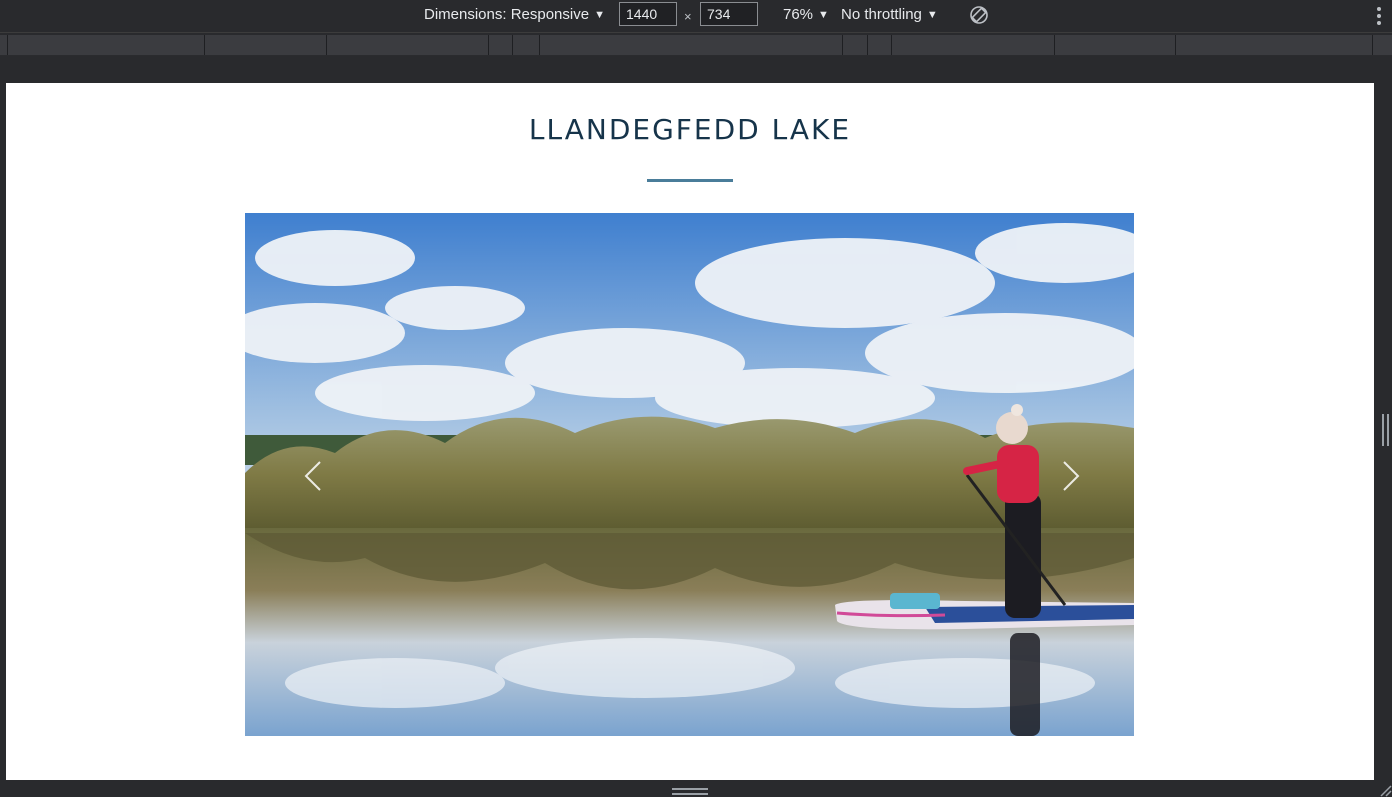 This screenshot has height=797, width=1392. Describe the element at coordinates (688, 16) in the screenshot. I see `times-symbol: ×` at that location.